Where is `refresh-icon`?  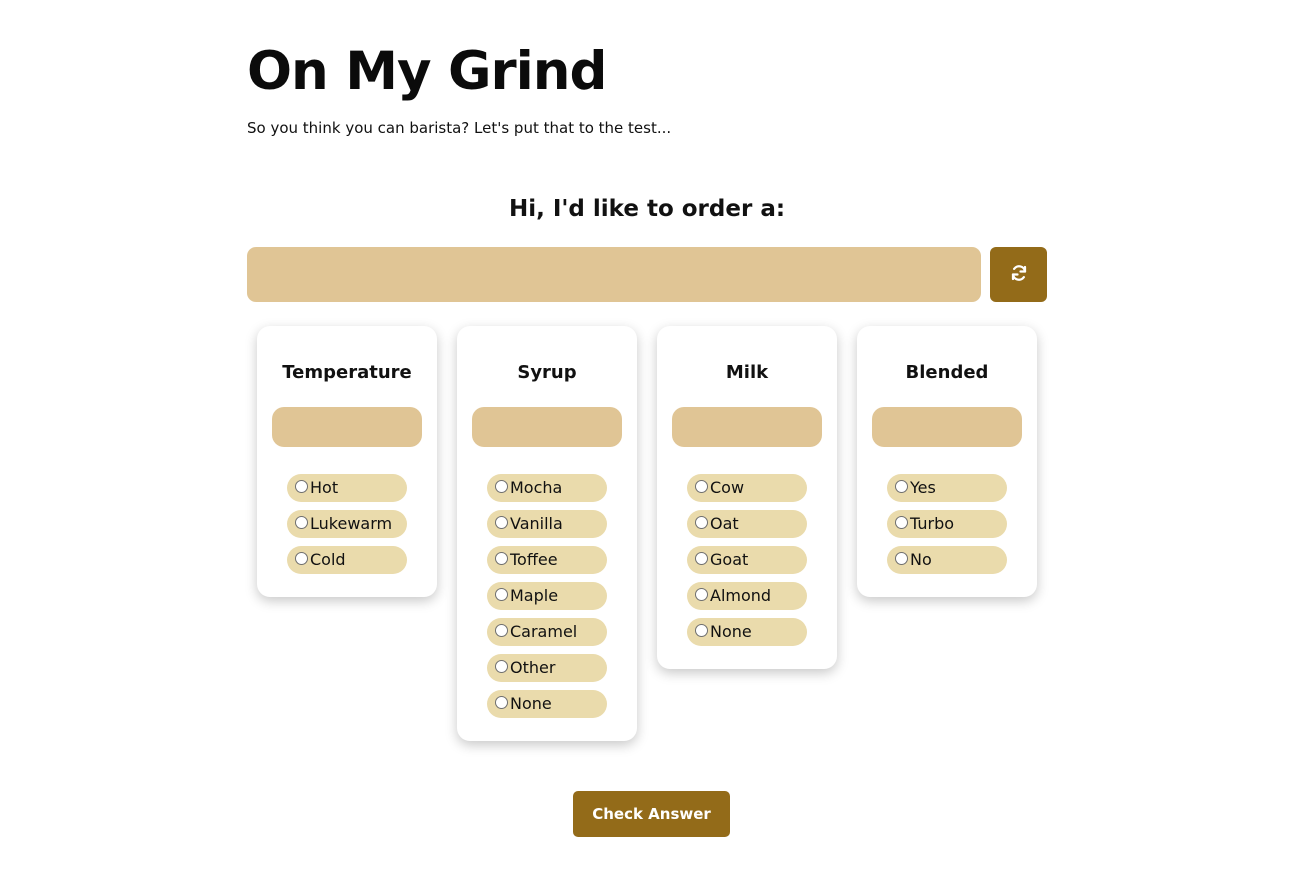
refresh-icon is located at coordinates (1019, 275).